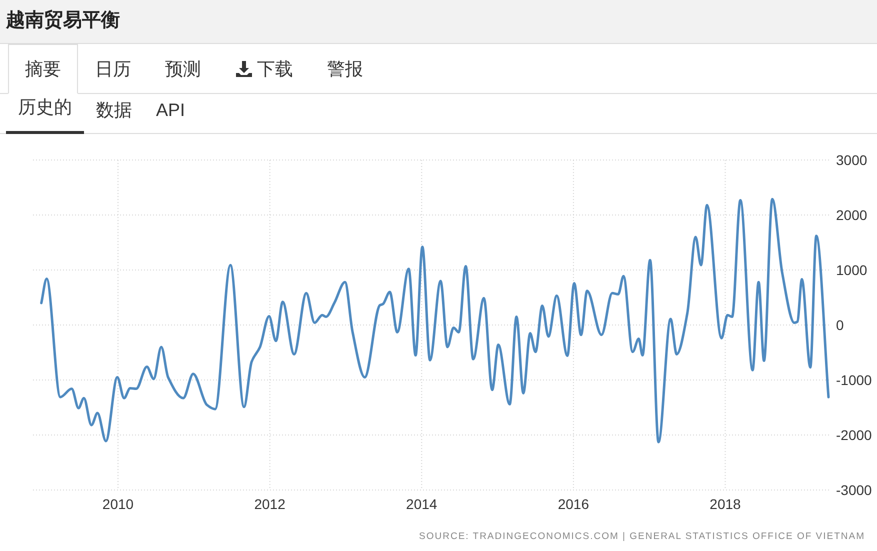 The image size is (877, 551). What do you see at coordinates (345, 69) in the screenshot?
I see `tab: 警报` at bounding box center [345, 69].